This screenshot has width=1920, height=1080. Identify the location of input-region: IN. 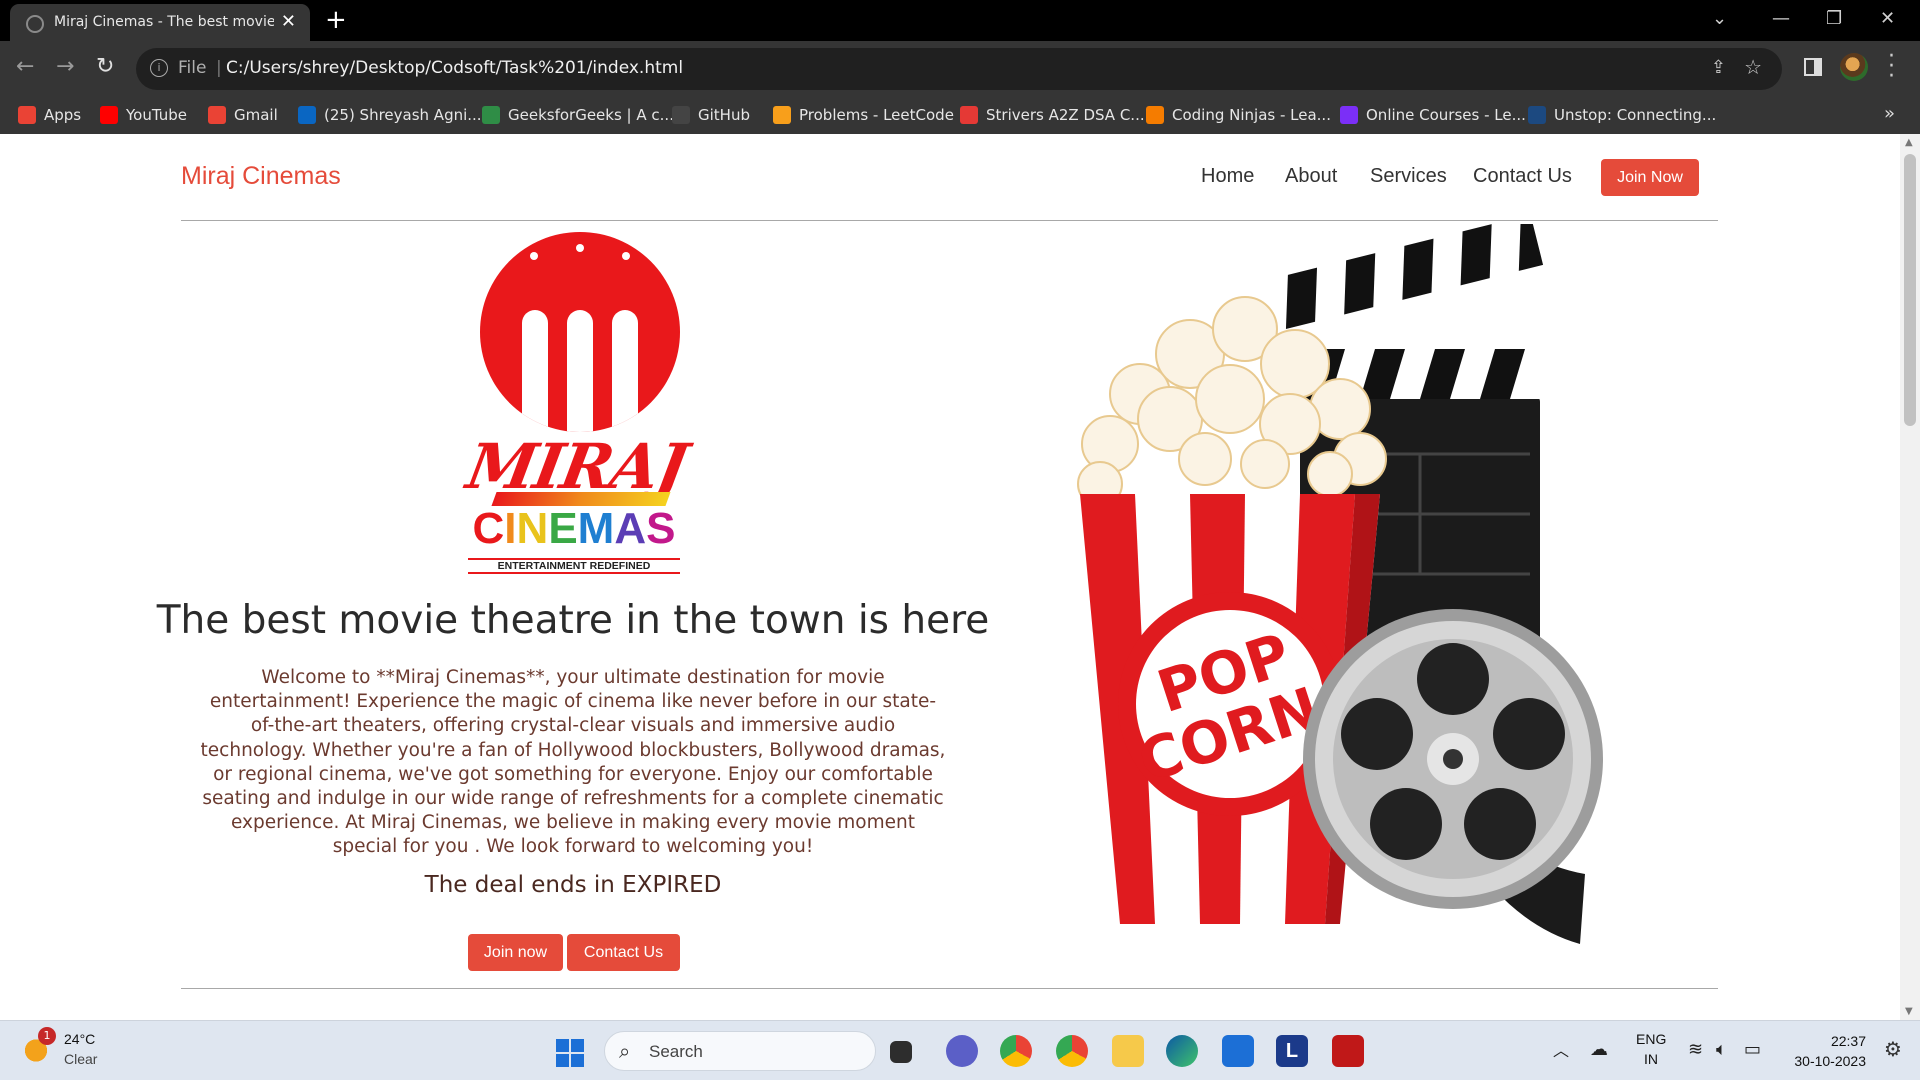
(1651, 1059).